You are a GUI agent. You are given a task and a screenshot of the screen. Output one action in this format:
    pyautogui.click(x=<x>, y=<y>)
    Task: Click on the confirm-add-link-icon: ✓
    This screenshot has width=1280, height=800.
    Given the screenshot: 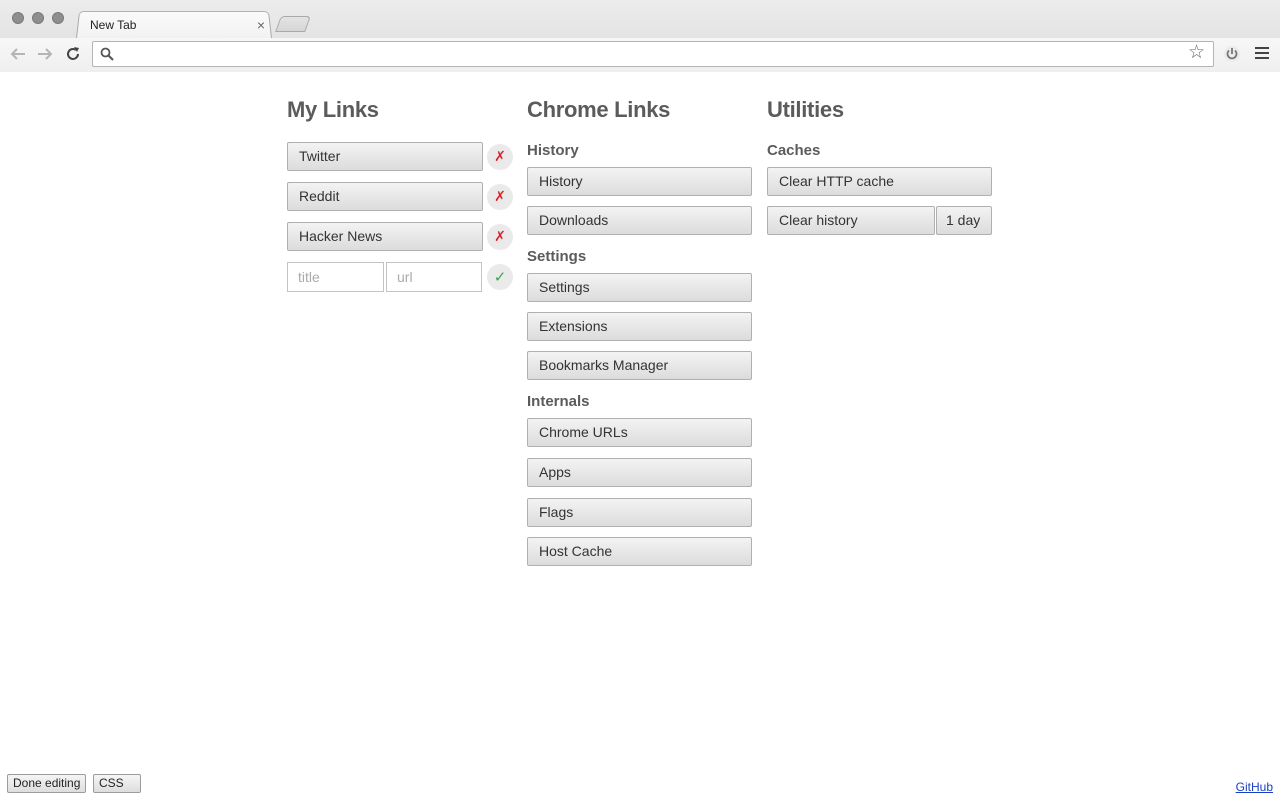 What is the action you would take?
    pyautogui.click(x=500, y=277)
    